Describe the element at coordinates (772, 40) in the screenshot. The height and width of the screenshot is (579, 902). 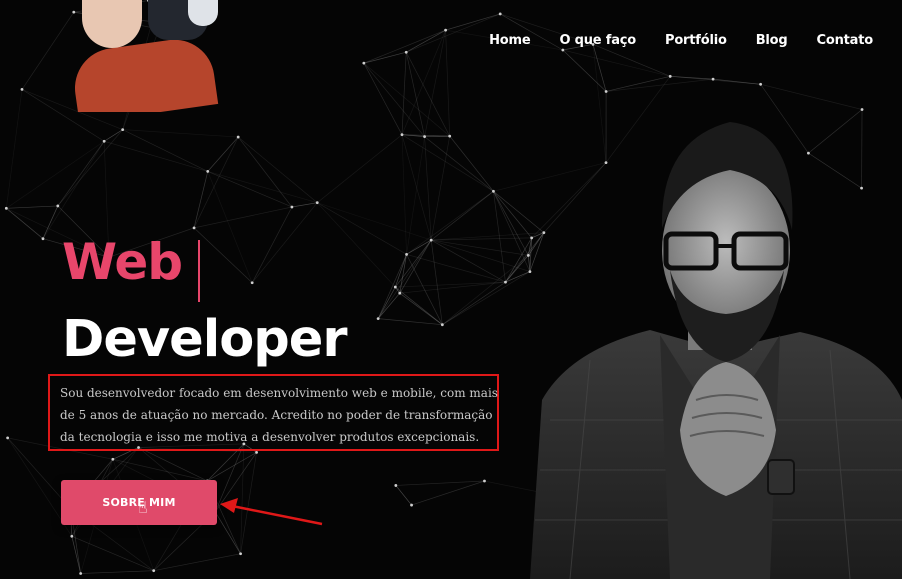
I see `nav-blog: Blog` at that location.